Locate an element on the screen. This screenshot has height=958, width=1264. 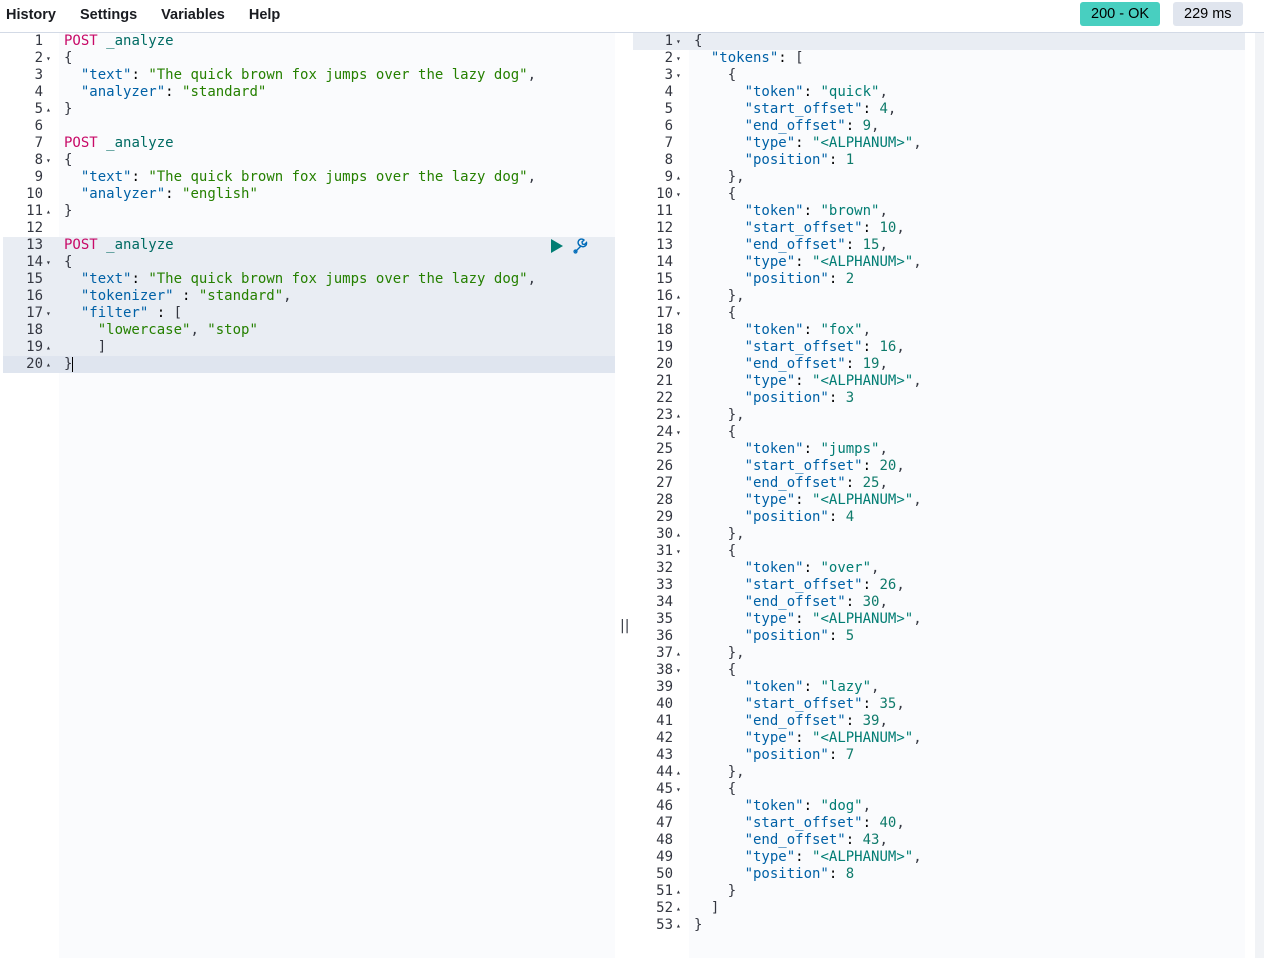
code-line: 11 "token": "brown", is located at coordinates (939, 211).